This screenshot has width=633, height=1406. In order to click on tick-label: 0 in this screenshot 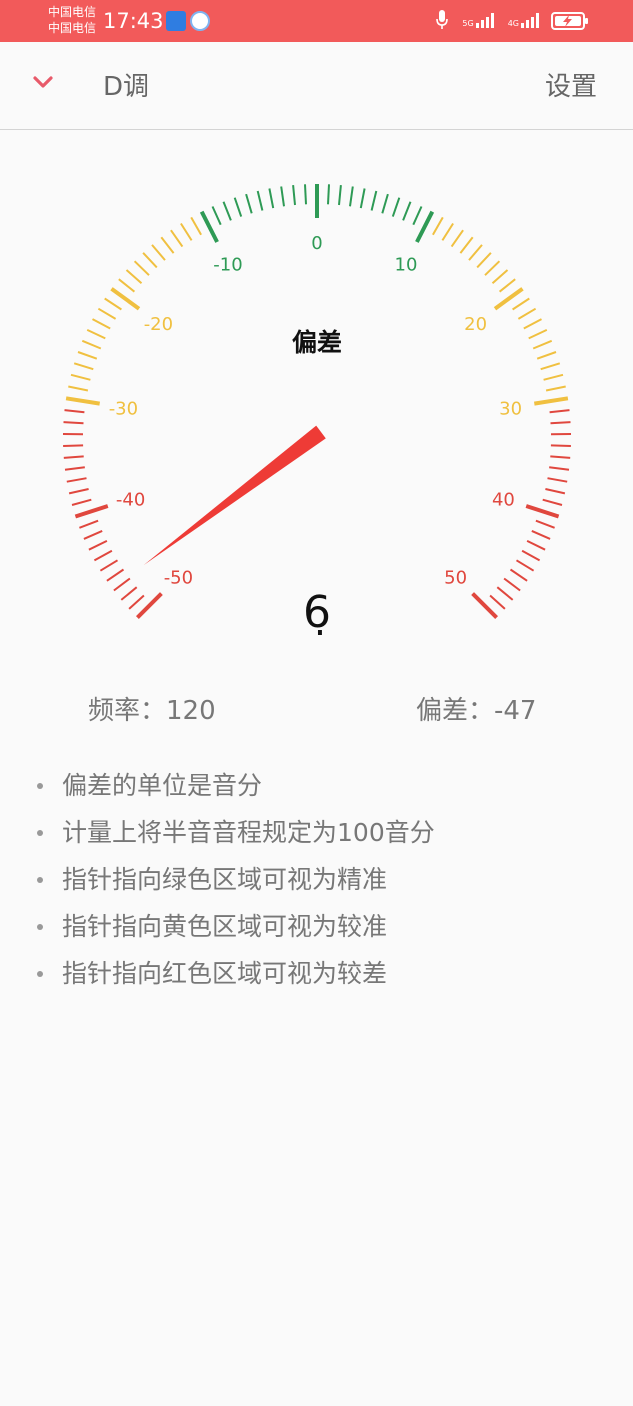, I will do `click(316, 243)`.